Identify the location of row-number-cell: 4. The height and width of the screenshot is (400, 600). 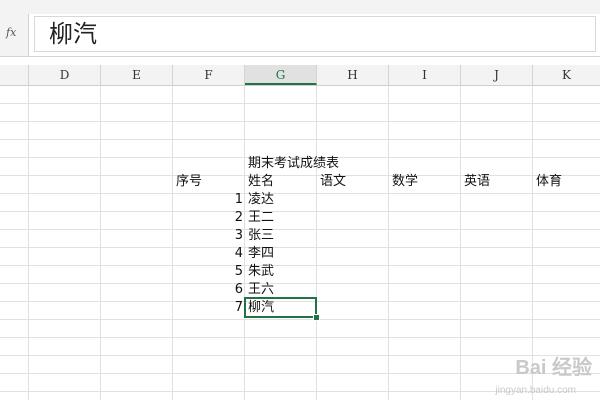
(208, 254).